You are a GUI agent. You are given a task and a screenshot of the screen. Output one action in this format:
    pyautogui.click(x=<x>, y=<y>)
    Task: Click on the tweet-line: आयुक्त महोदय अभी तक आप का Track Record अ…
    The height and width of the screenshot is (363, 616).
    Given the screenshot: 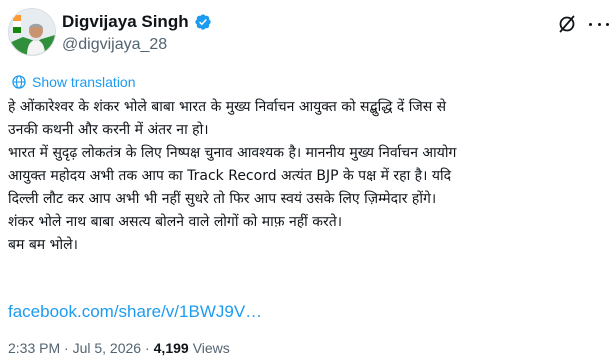 What is the action you would take?
    pyautogui.click(x=230, y=176)
    